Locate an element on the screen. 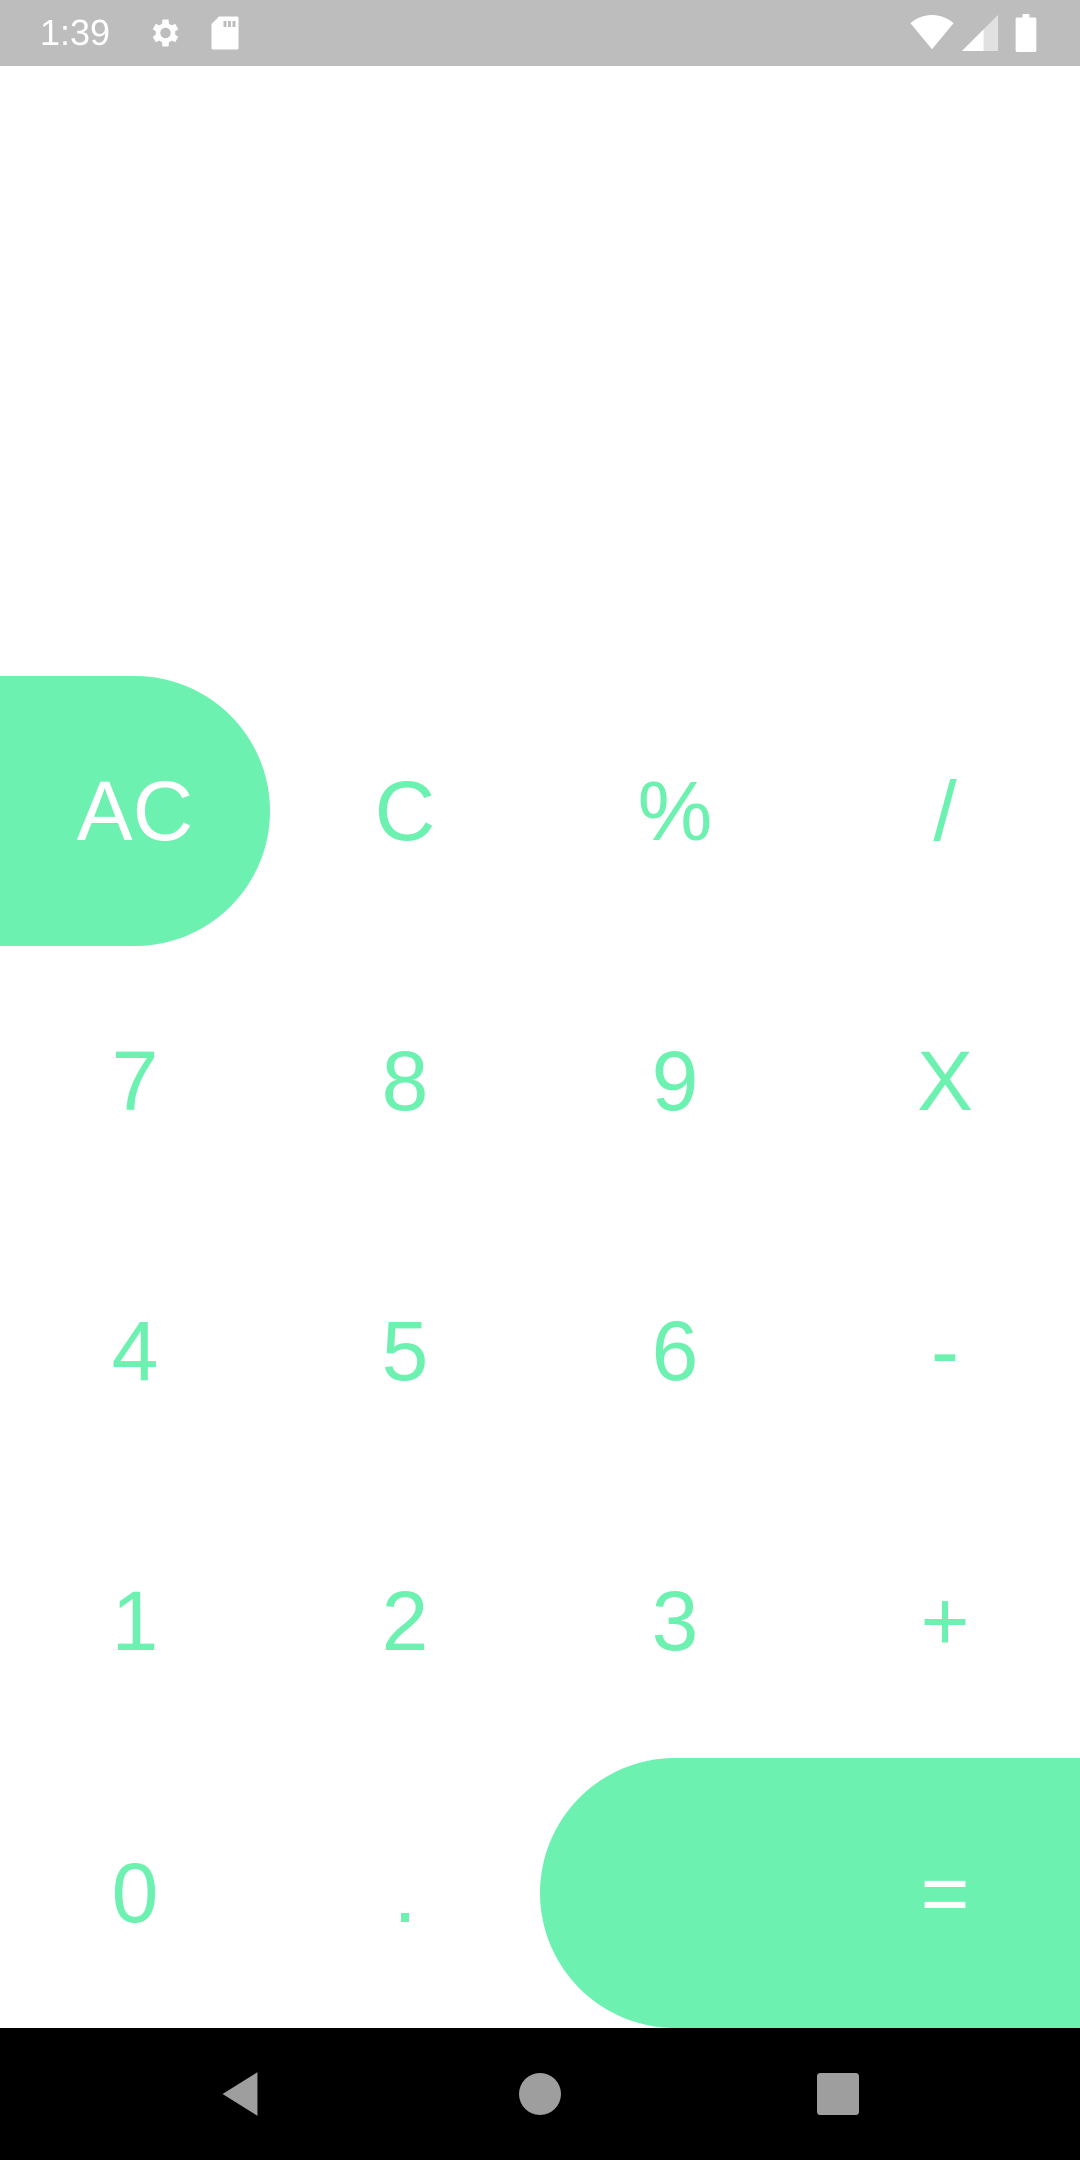 Image resolution: width=1080 pixels, height=2160 pixels. subtract-button: - is located at coordinates (945, 1351).